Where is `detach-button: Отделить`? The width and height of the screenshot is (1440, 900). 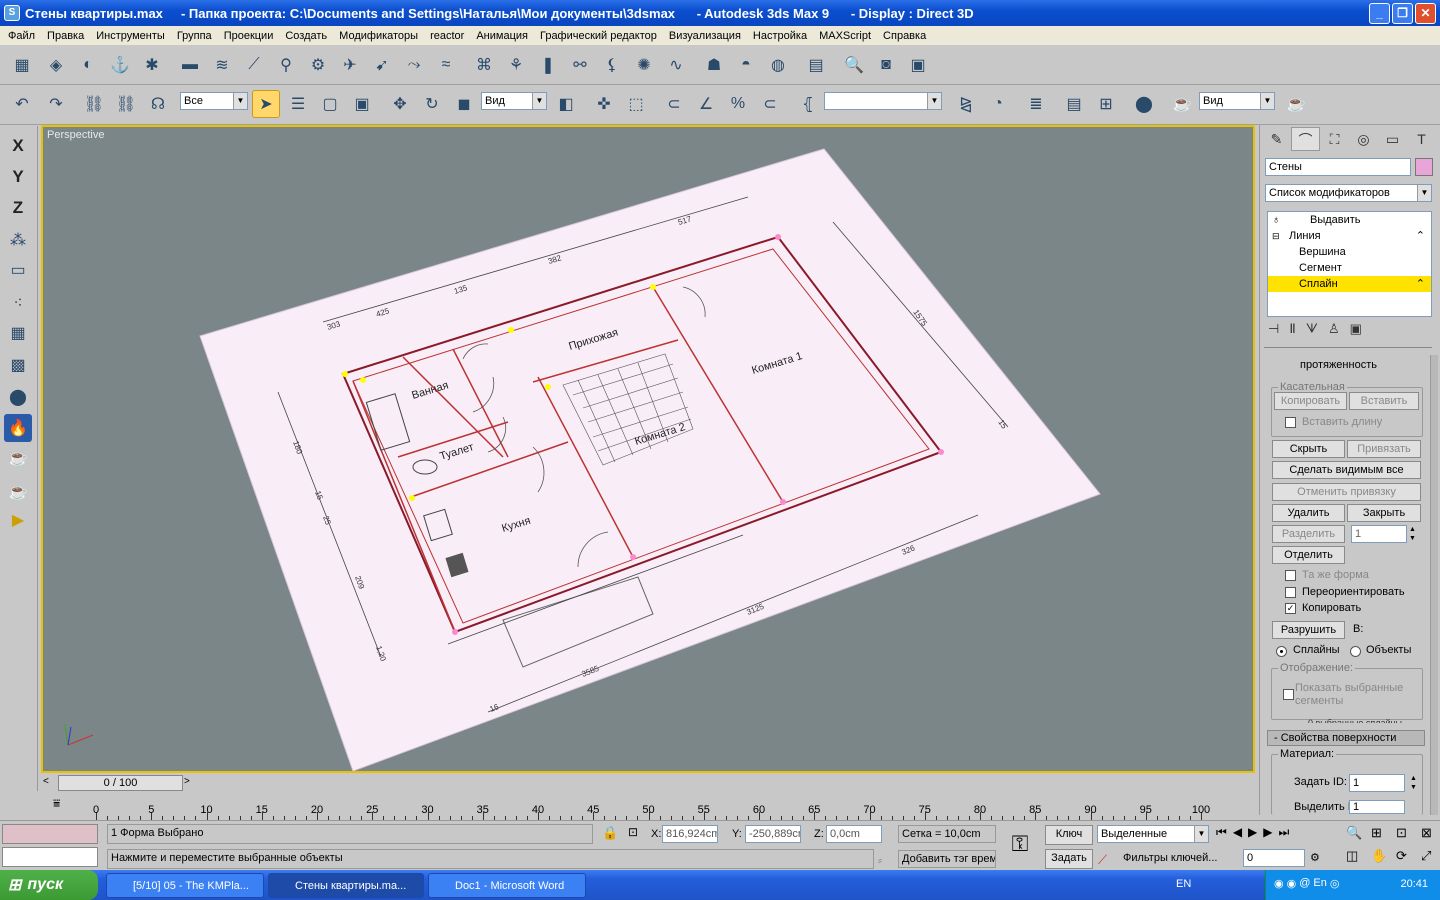
detach-button: Отделить is located at coordinates (1308, 555).